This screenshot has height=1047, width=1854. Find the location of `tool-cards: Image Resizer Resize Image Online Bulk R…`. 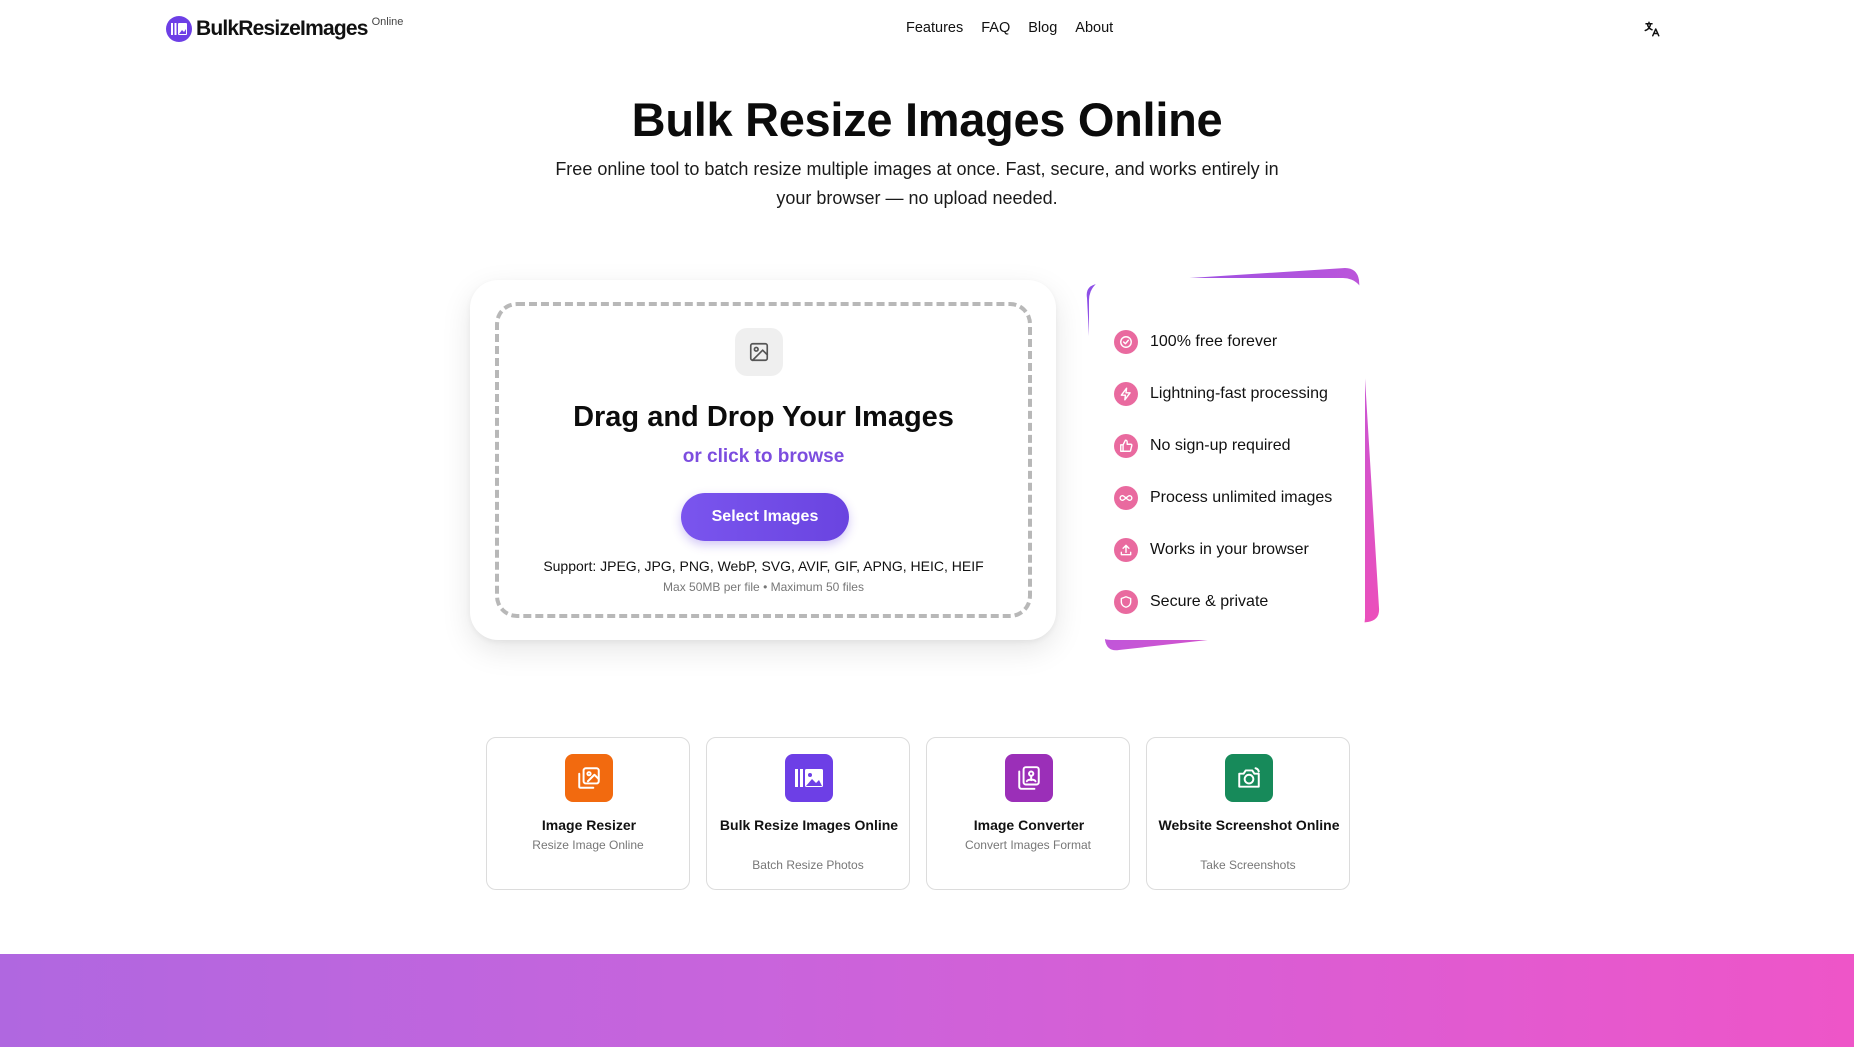

tool-cards: Image Resizer Resize Image Online Bulk R… is located at coordinates (918, 813).